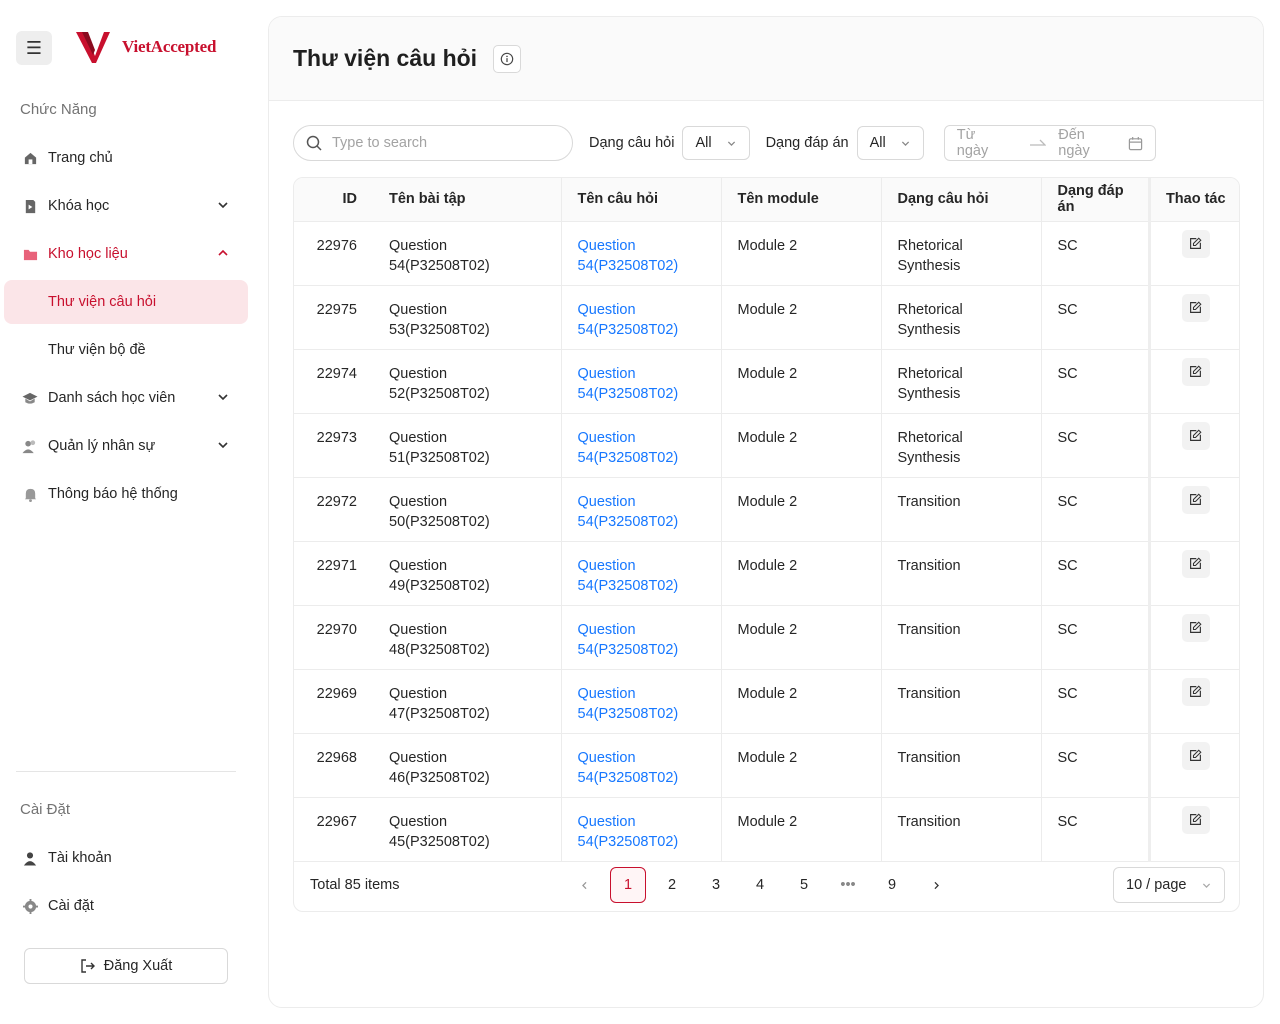  What do you see at coordinates (1156, 885) in the screenshot?
I see `page-size-value: 10 / page` at bounding box center [1156, 885].